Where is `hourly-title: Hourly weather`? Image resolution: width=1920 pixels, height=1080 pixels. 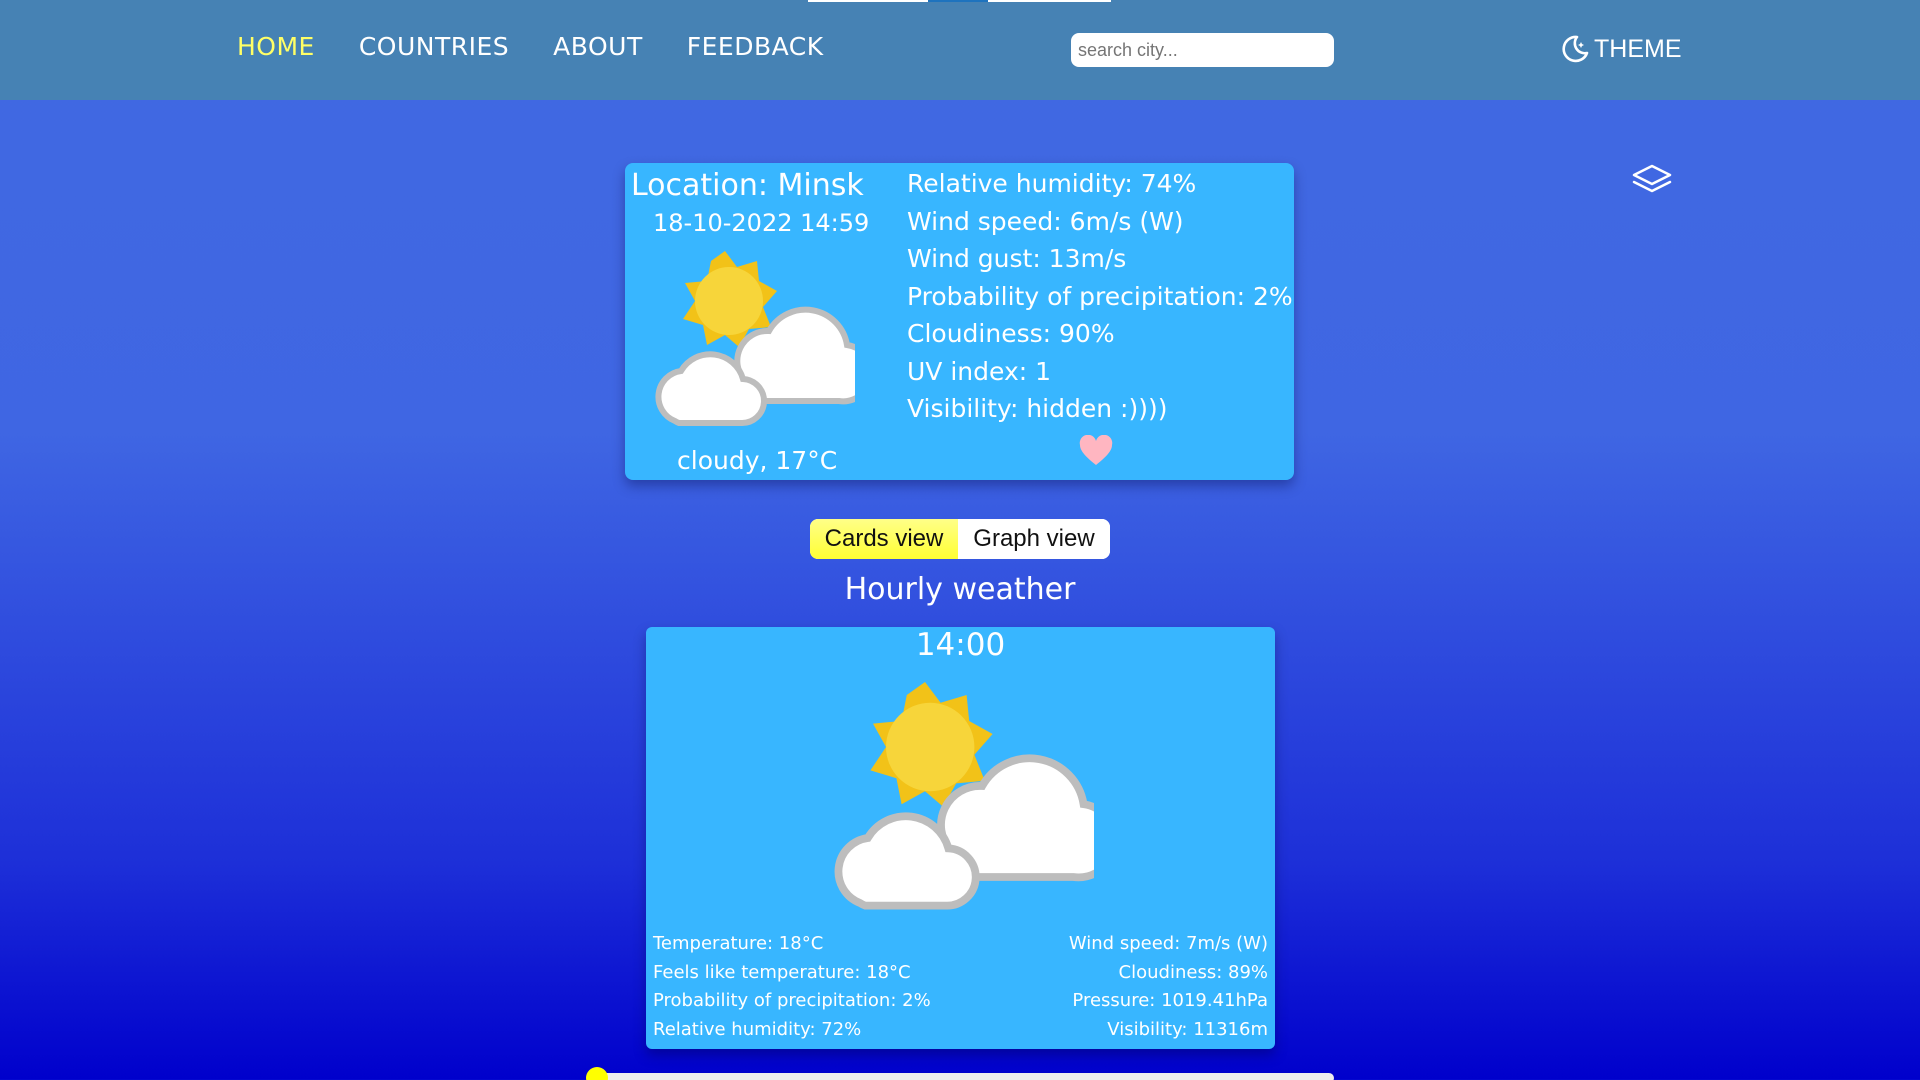 hourly-title: Hourly weather is located at coordinates (960, 589).